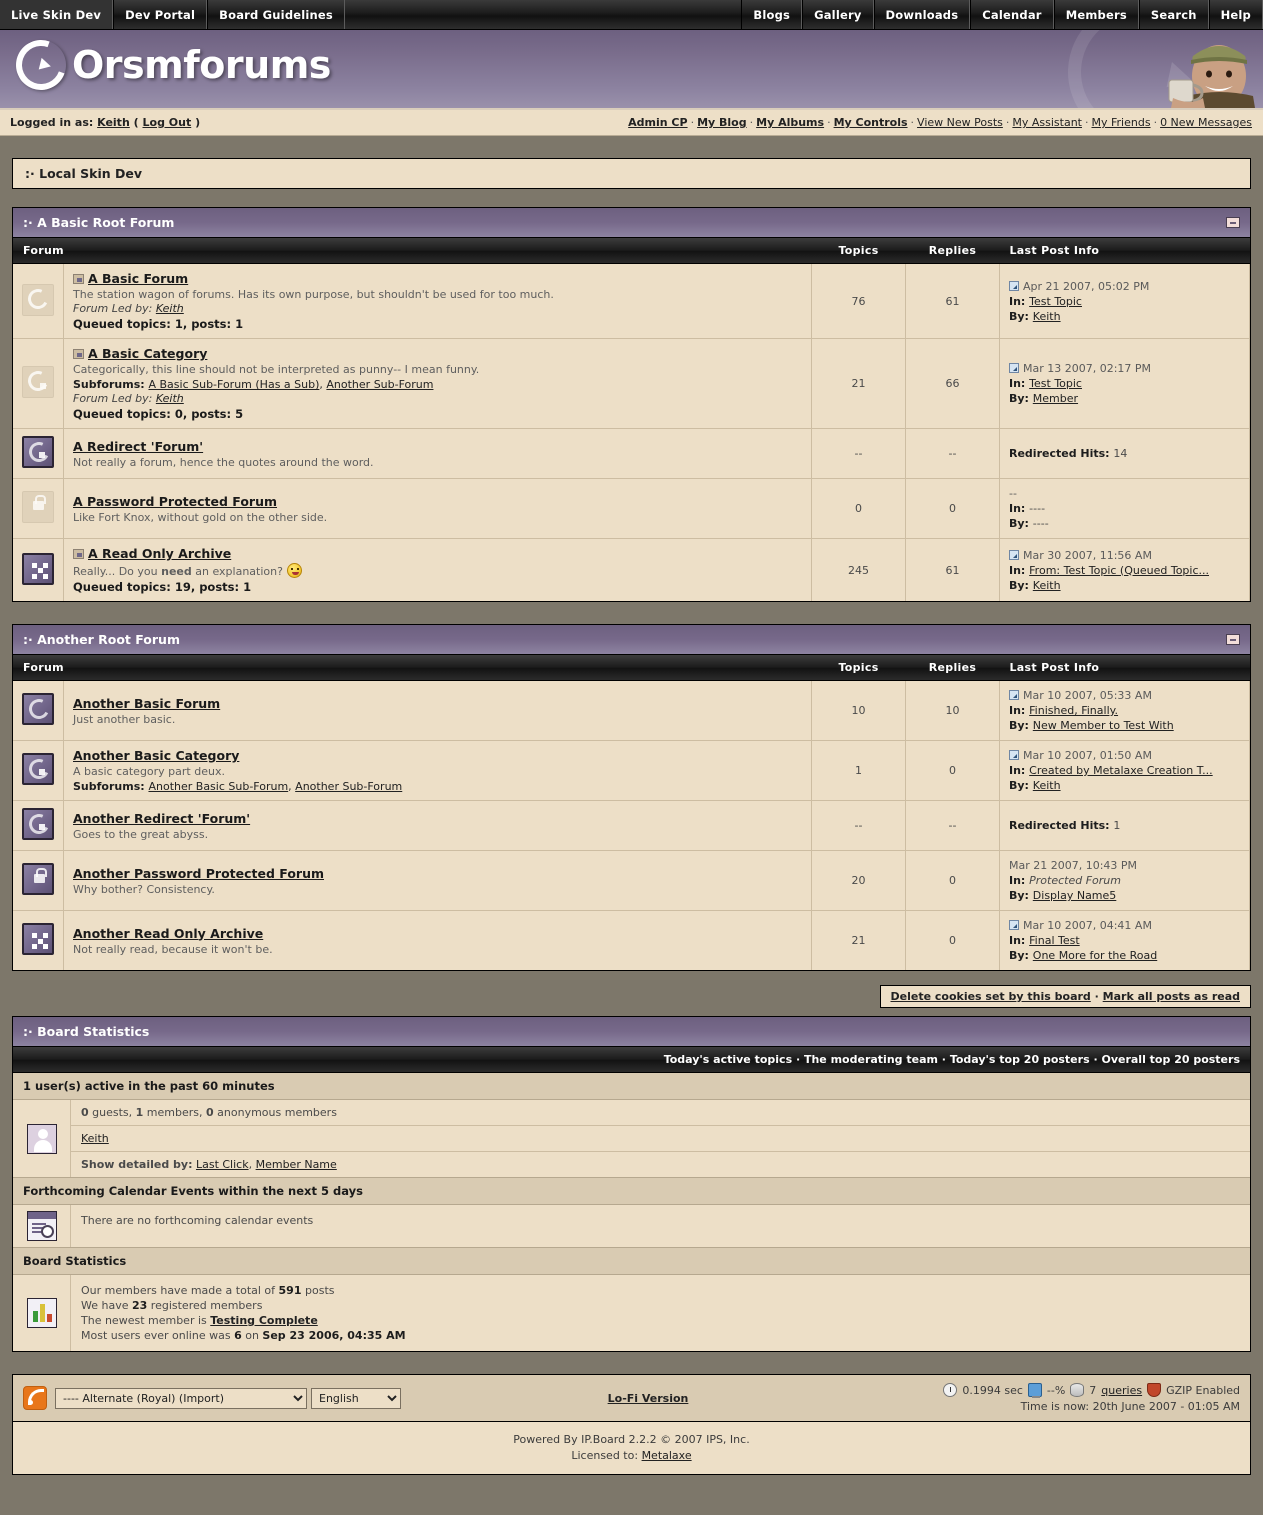 The image size is (1263, 1515). Describe the element at coordinates (35, 1398) in the screenshot. I see `rss-feed-icon` at that location.